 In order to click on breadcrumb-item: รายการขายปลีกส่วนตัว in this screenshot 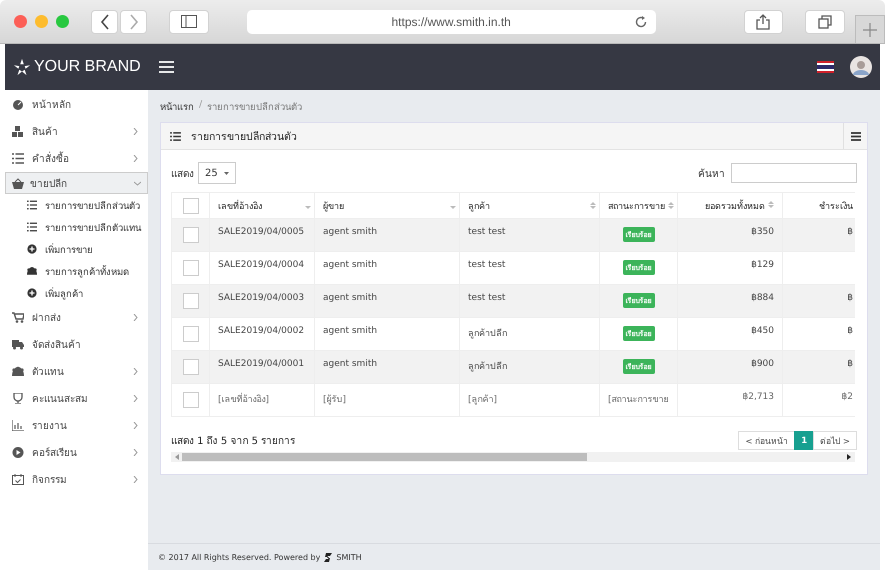, I will do `click(254, 107)`.